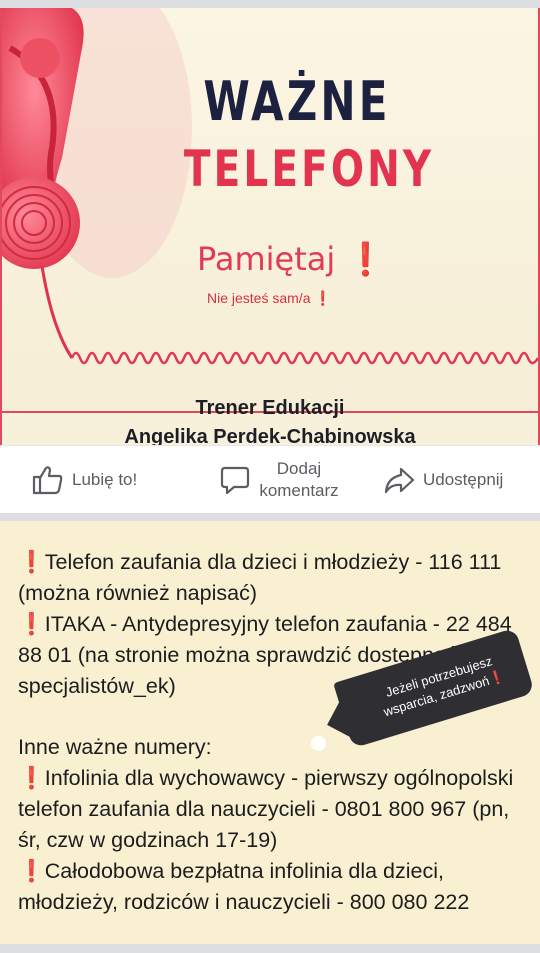 The height and width of the screenshot is (953, 540). What do you see at coordinates (266, 259) in the screenshot?
I see `remember-label: Pamiętaj` at bounding box center [266, 259].